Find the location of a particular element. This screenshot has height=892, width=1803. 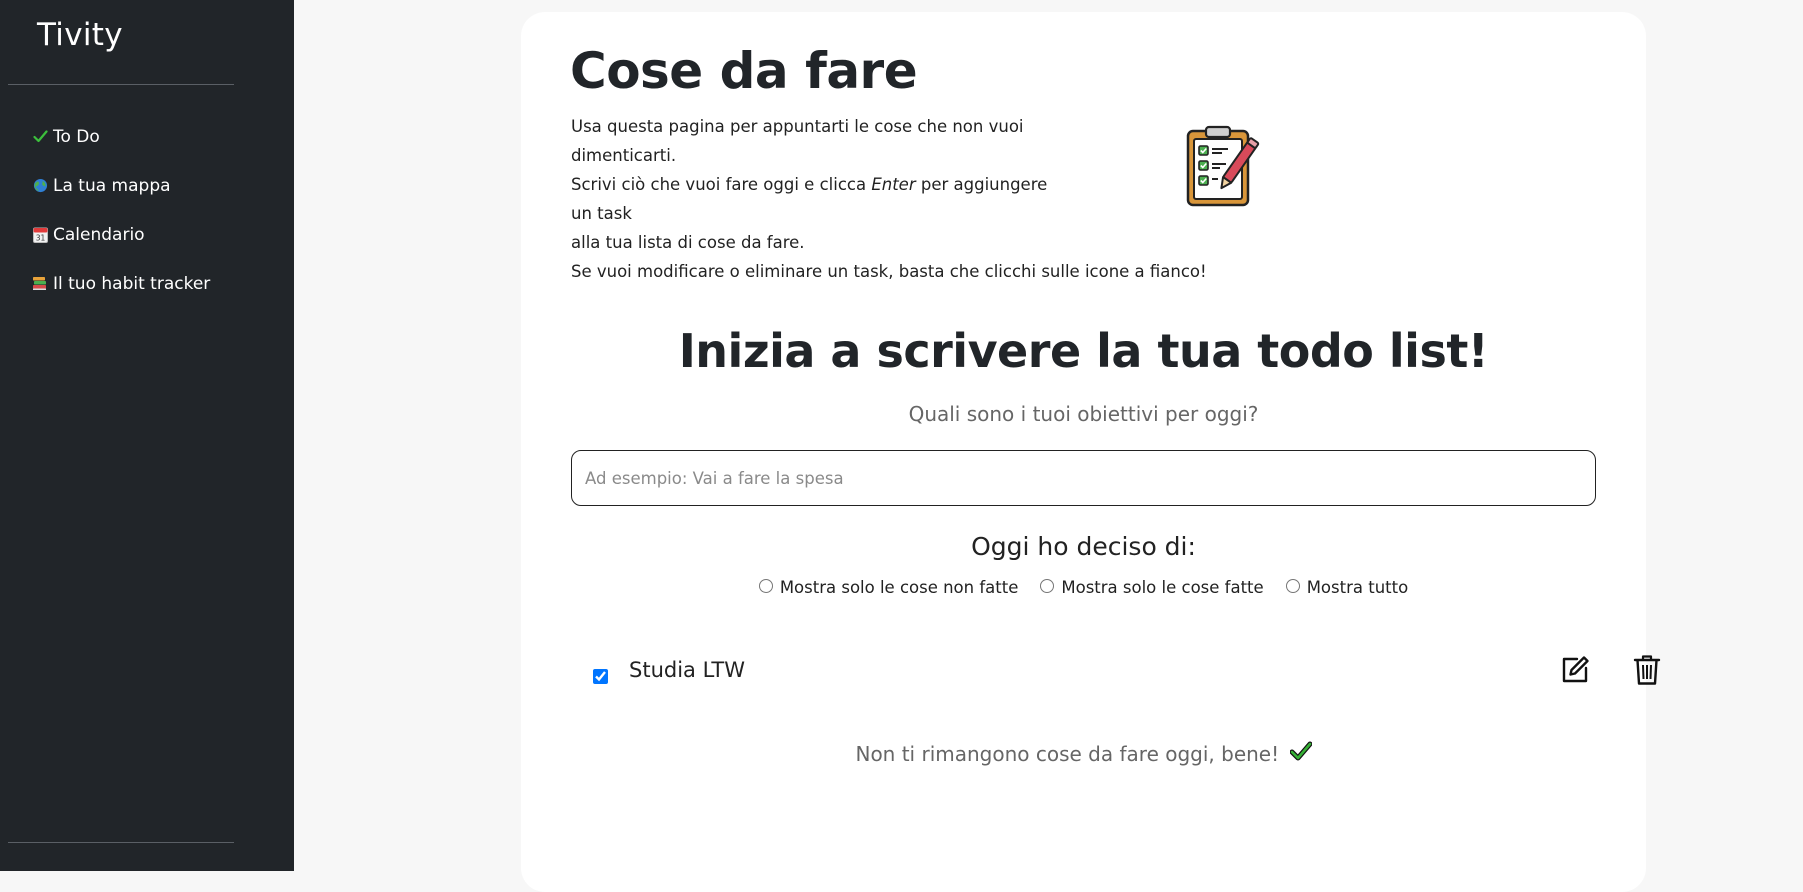

filter-all: Mostra tutto is located at coordinates (1347, 587).